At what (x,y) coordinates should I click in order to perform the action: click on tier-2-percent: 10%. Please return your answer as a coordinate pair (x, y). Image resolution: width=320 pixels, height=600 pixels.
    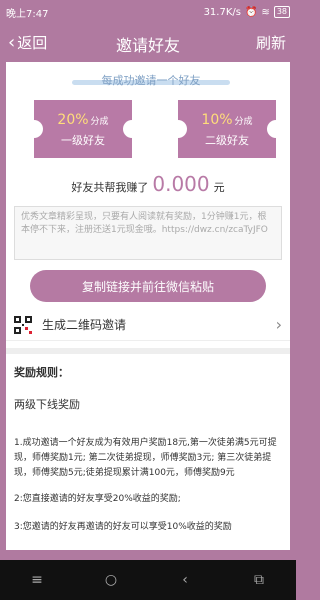
    Looking at the image, I should click on (217, 120).